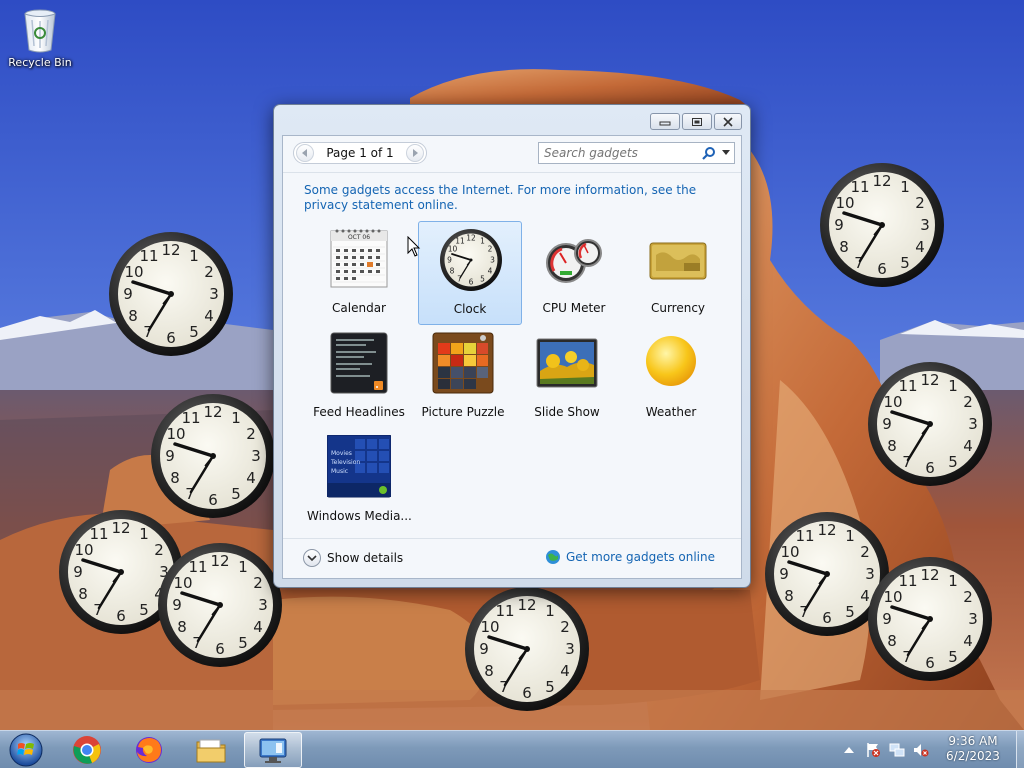  I want to click on search-input, so click(619, 153).